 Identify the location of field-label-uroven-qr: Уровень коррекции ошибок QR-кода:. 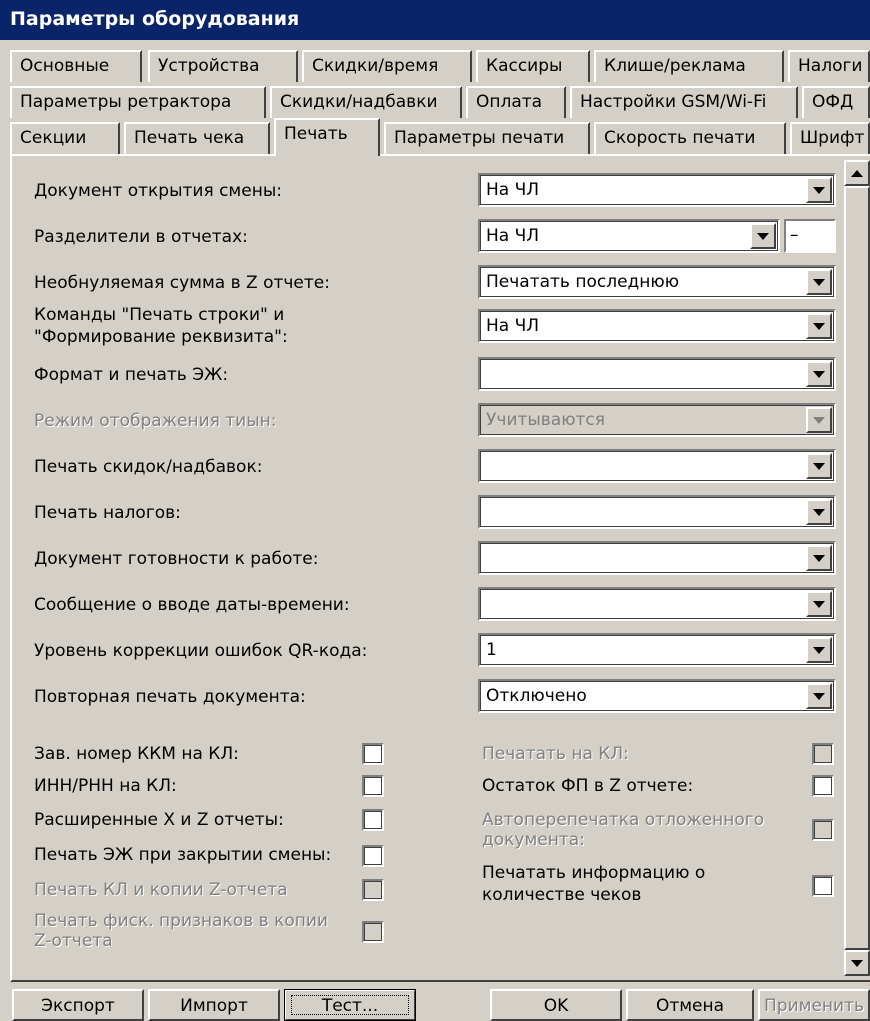
(201, 651).